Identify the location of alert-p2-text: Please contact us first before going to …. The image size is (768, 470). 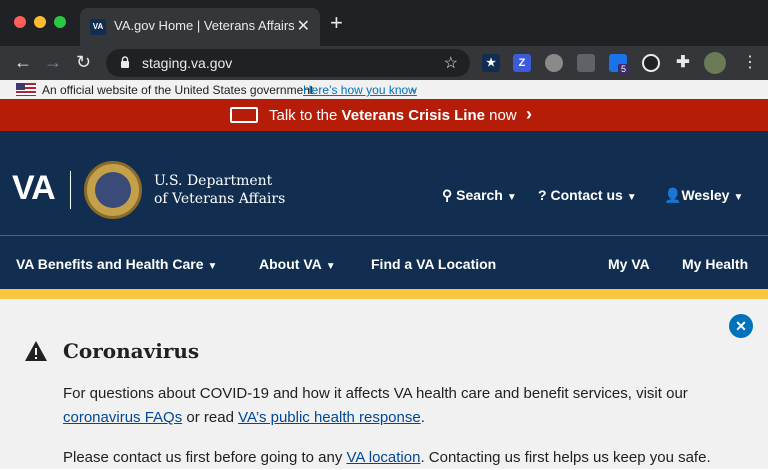
(205, 457).